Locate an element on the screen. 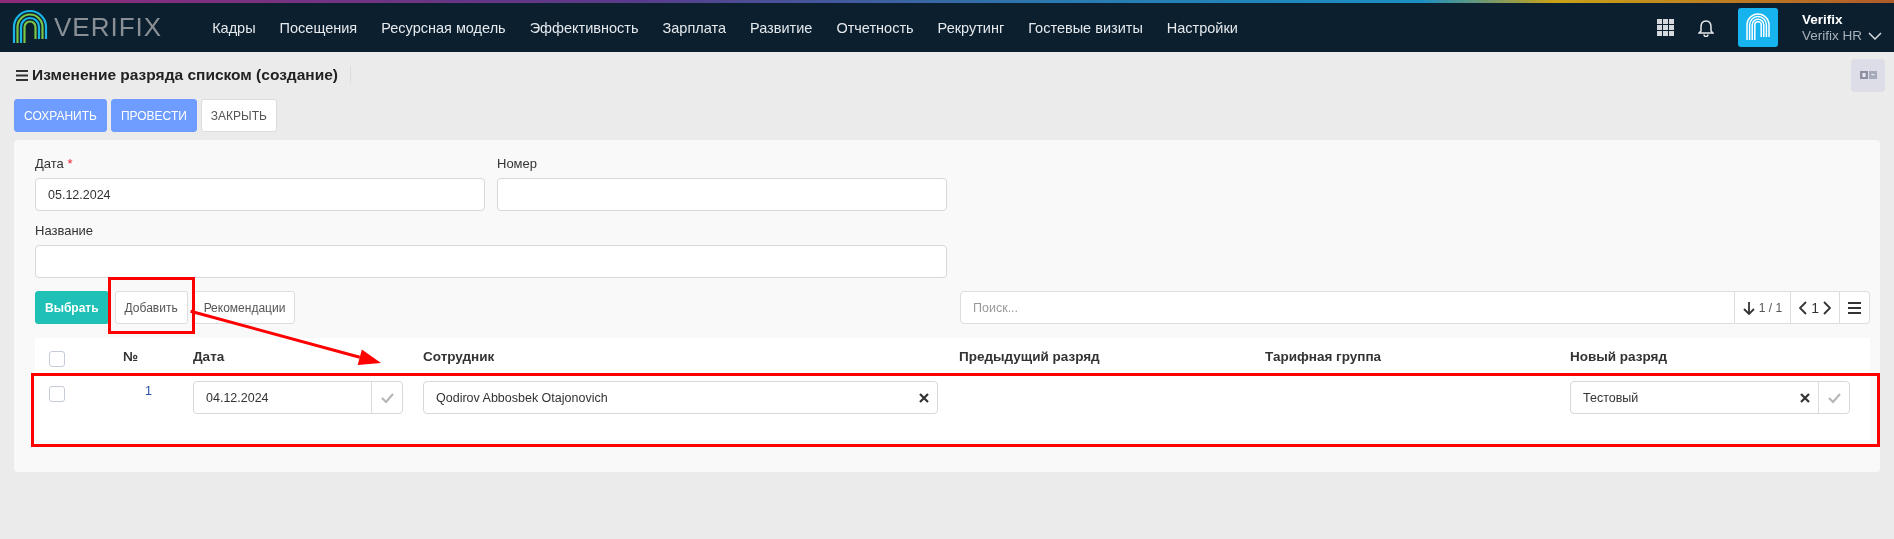 The height and width of the screenshot is (539, 1894). chevron-right-icon is located at coordinates (1827, 307).